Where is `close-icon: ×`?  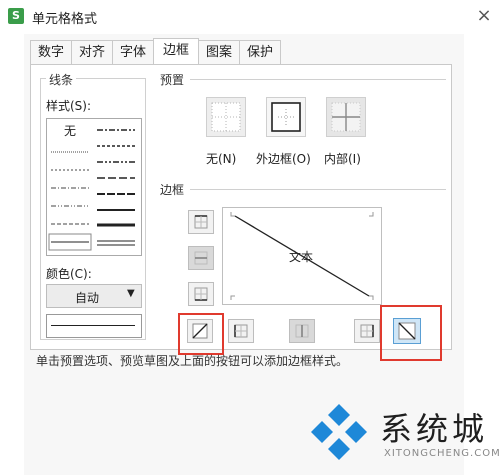
close-icon: × is located at coordinates (484, 15).